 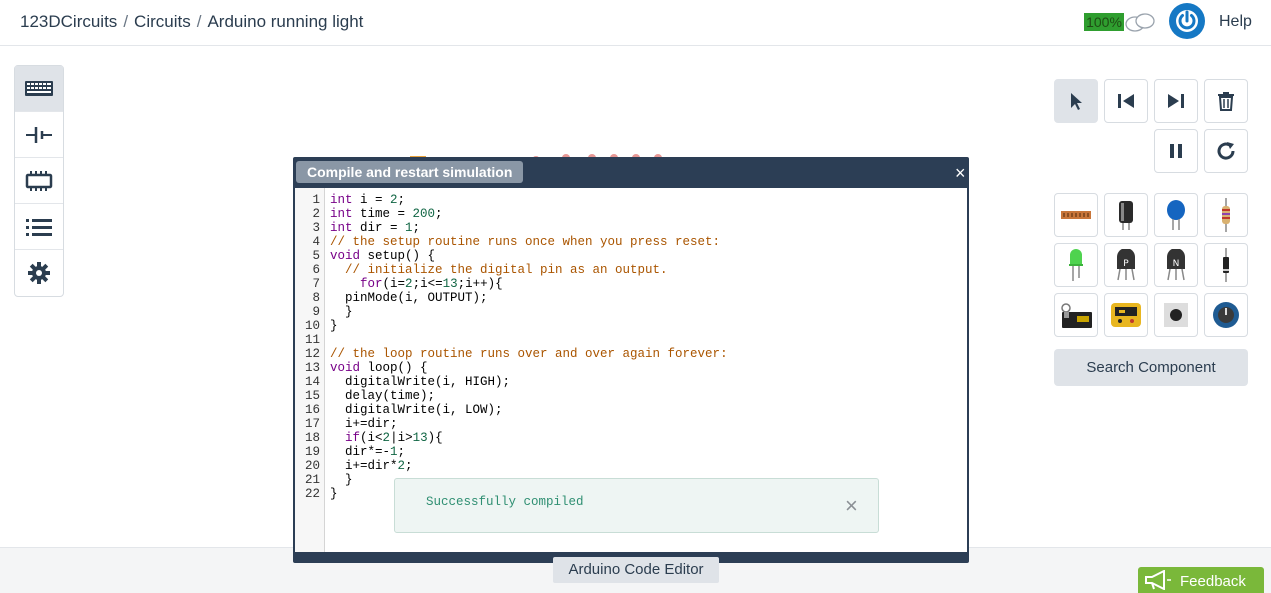 What do you see at coordinates (39, 273) in the screenshot?
I see `settings-tool` at bounding box center [39, 273].